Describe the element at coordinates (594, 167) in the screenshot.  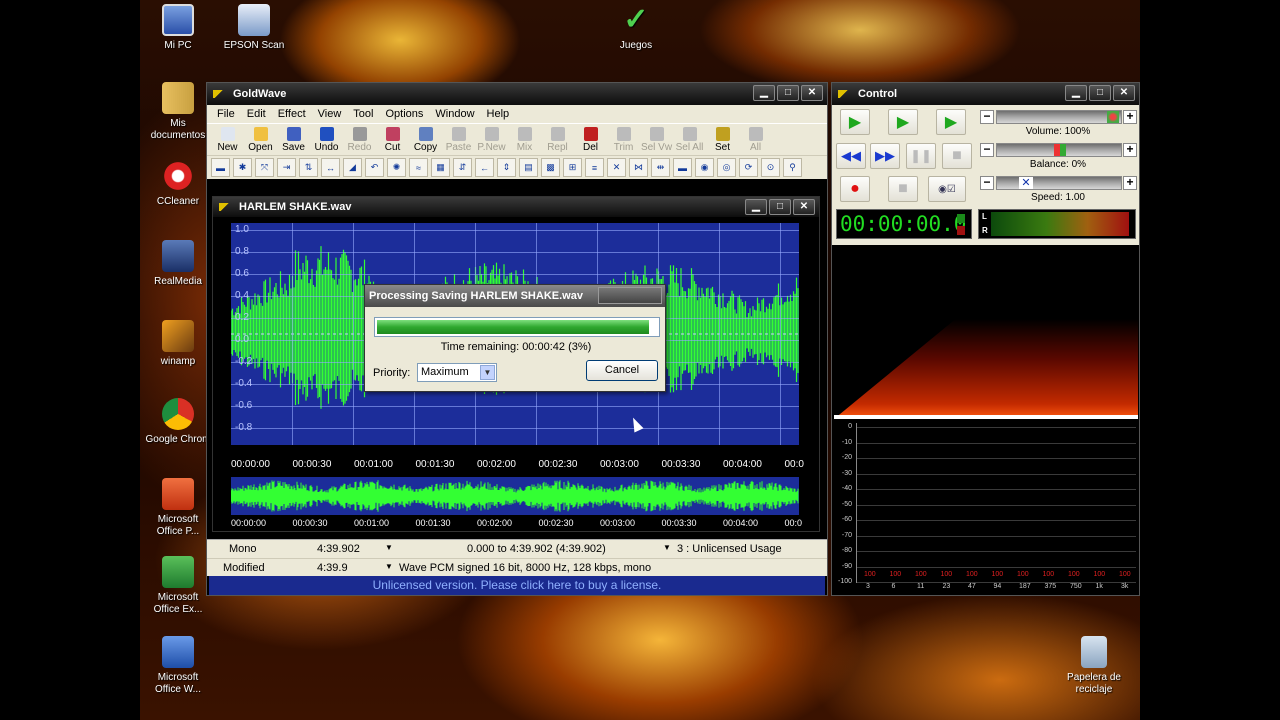
I see `effect-tool-icon: ≡` at that location.